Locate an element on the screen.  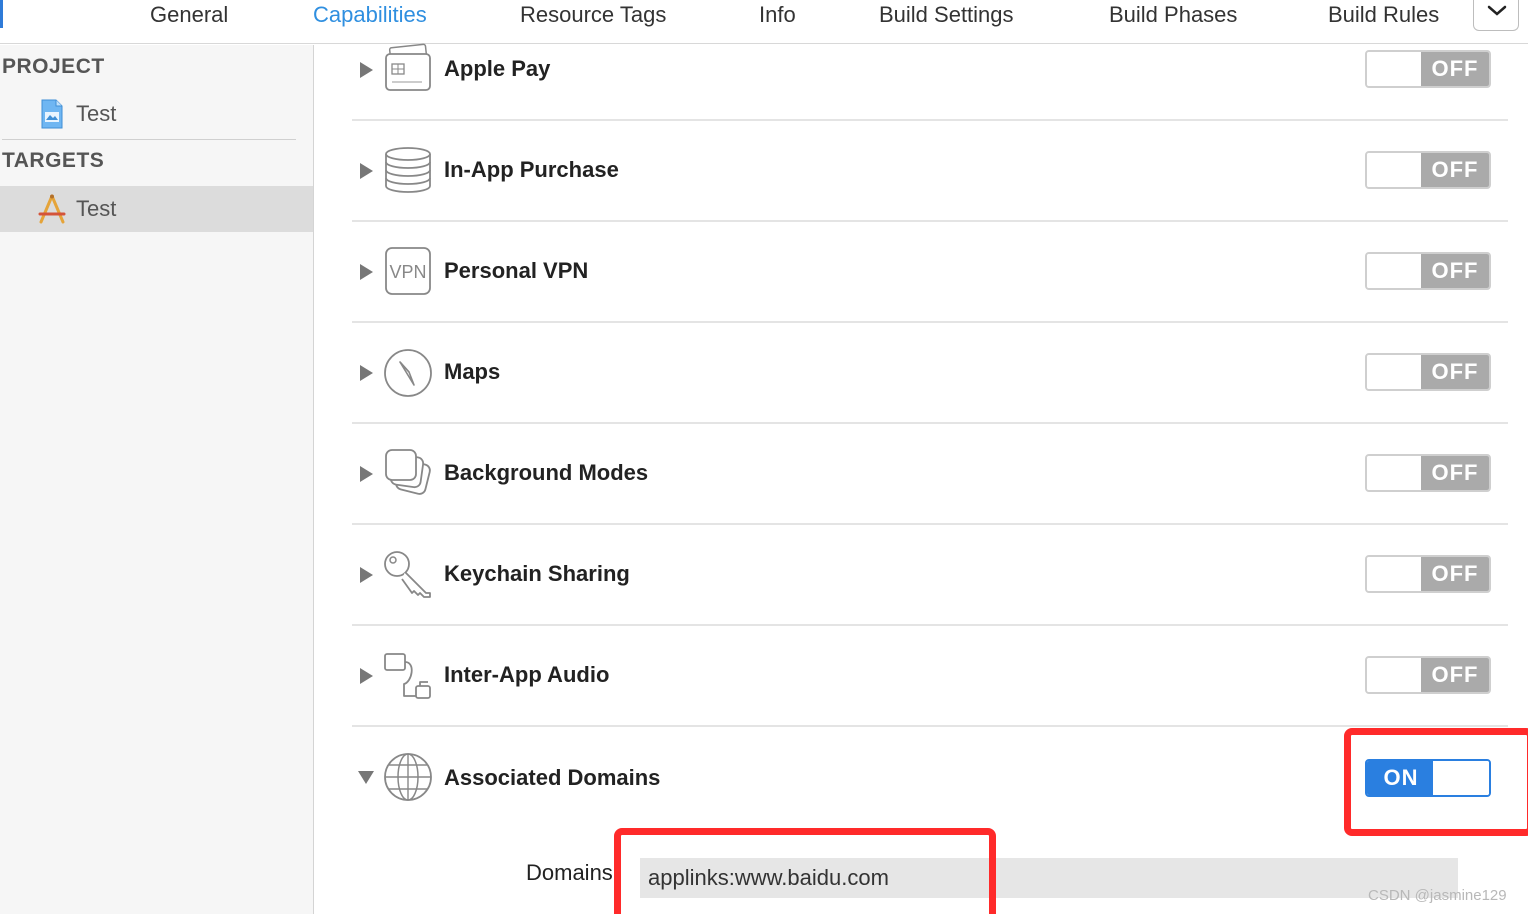
background-modes-toggle: OFF is located at coordinates (1428, 473).